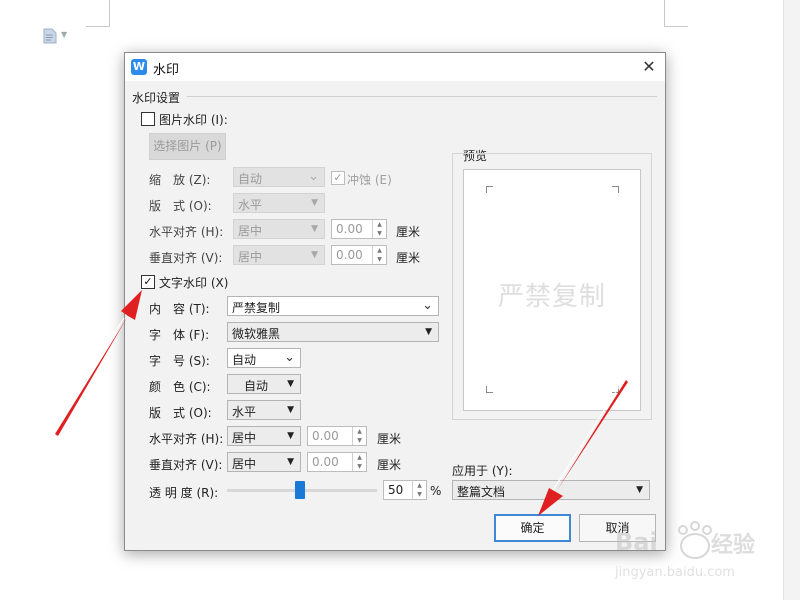  What do you see at coordinates (694, 551) in the screenshot?
I see `baidu-jingyan-watermark: Bai 经验 jingyan.baidu.com` at bounding box center [694, 551].